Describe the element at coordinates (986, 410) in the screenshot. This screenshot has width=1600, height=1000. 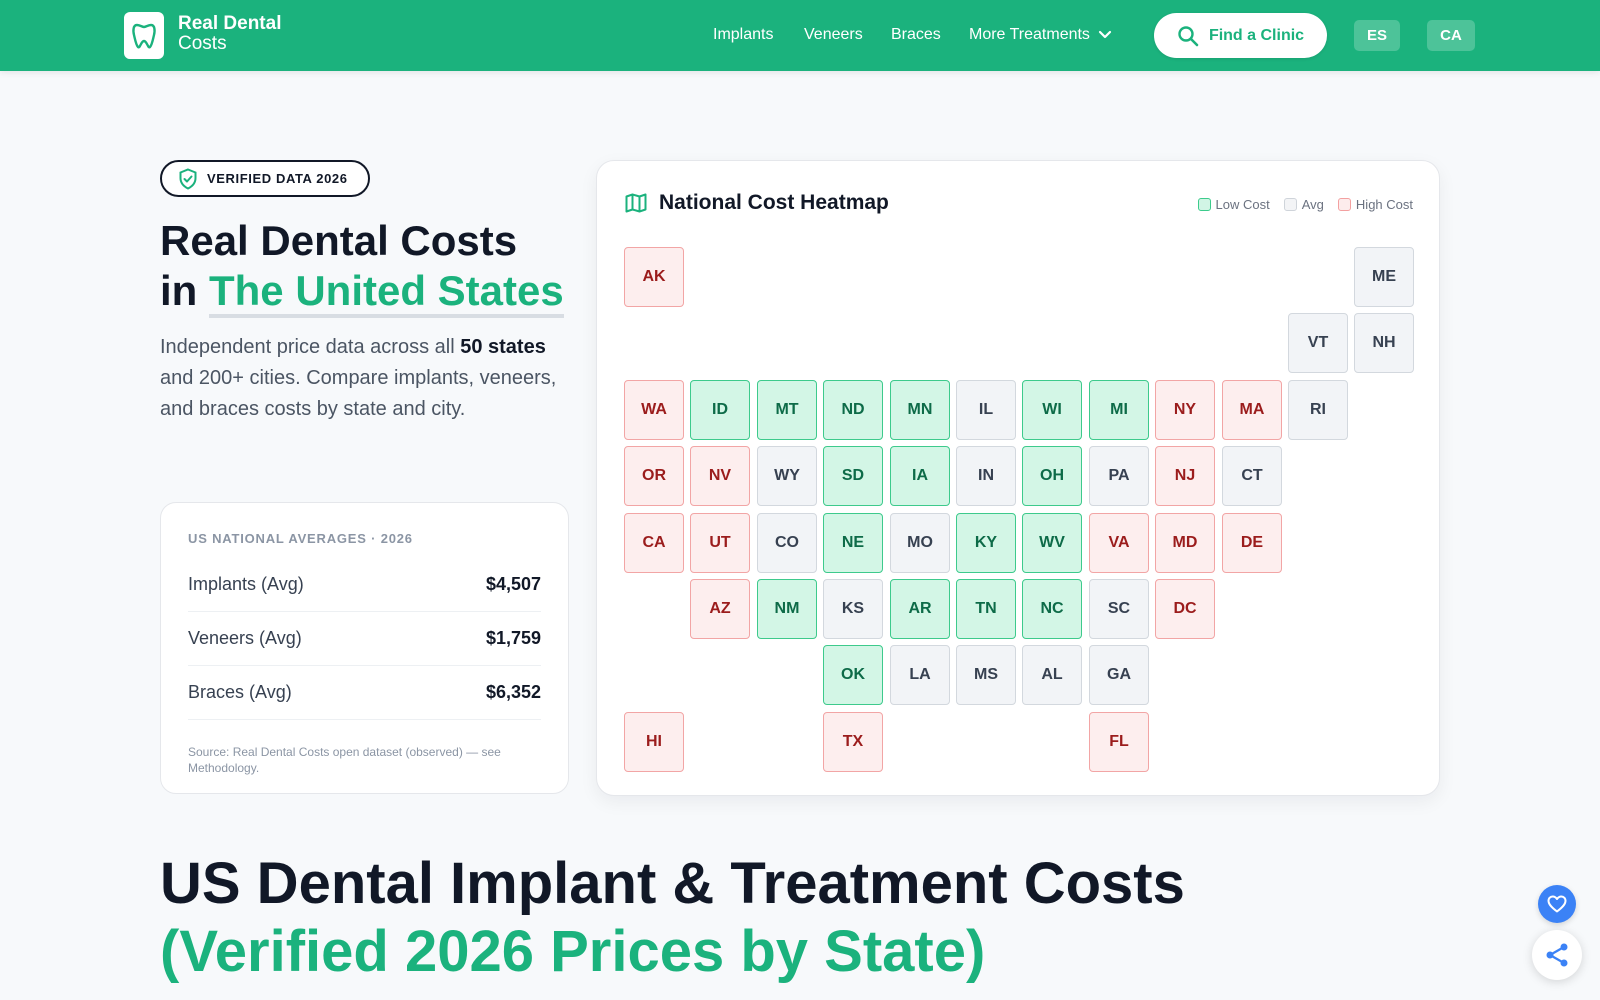
I see `state-tile-il: IL` at that location.